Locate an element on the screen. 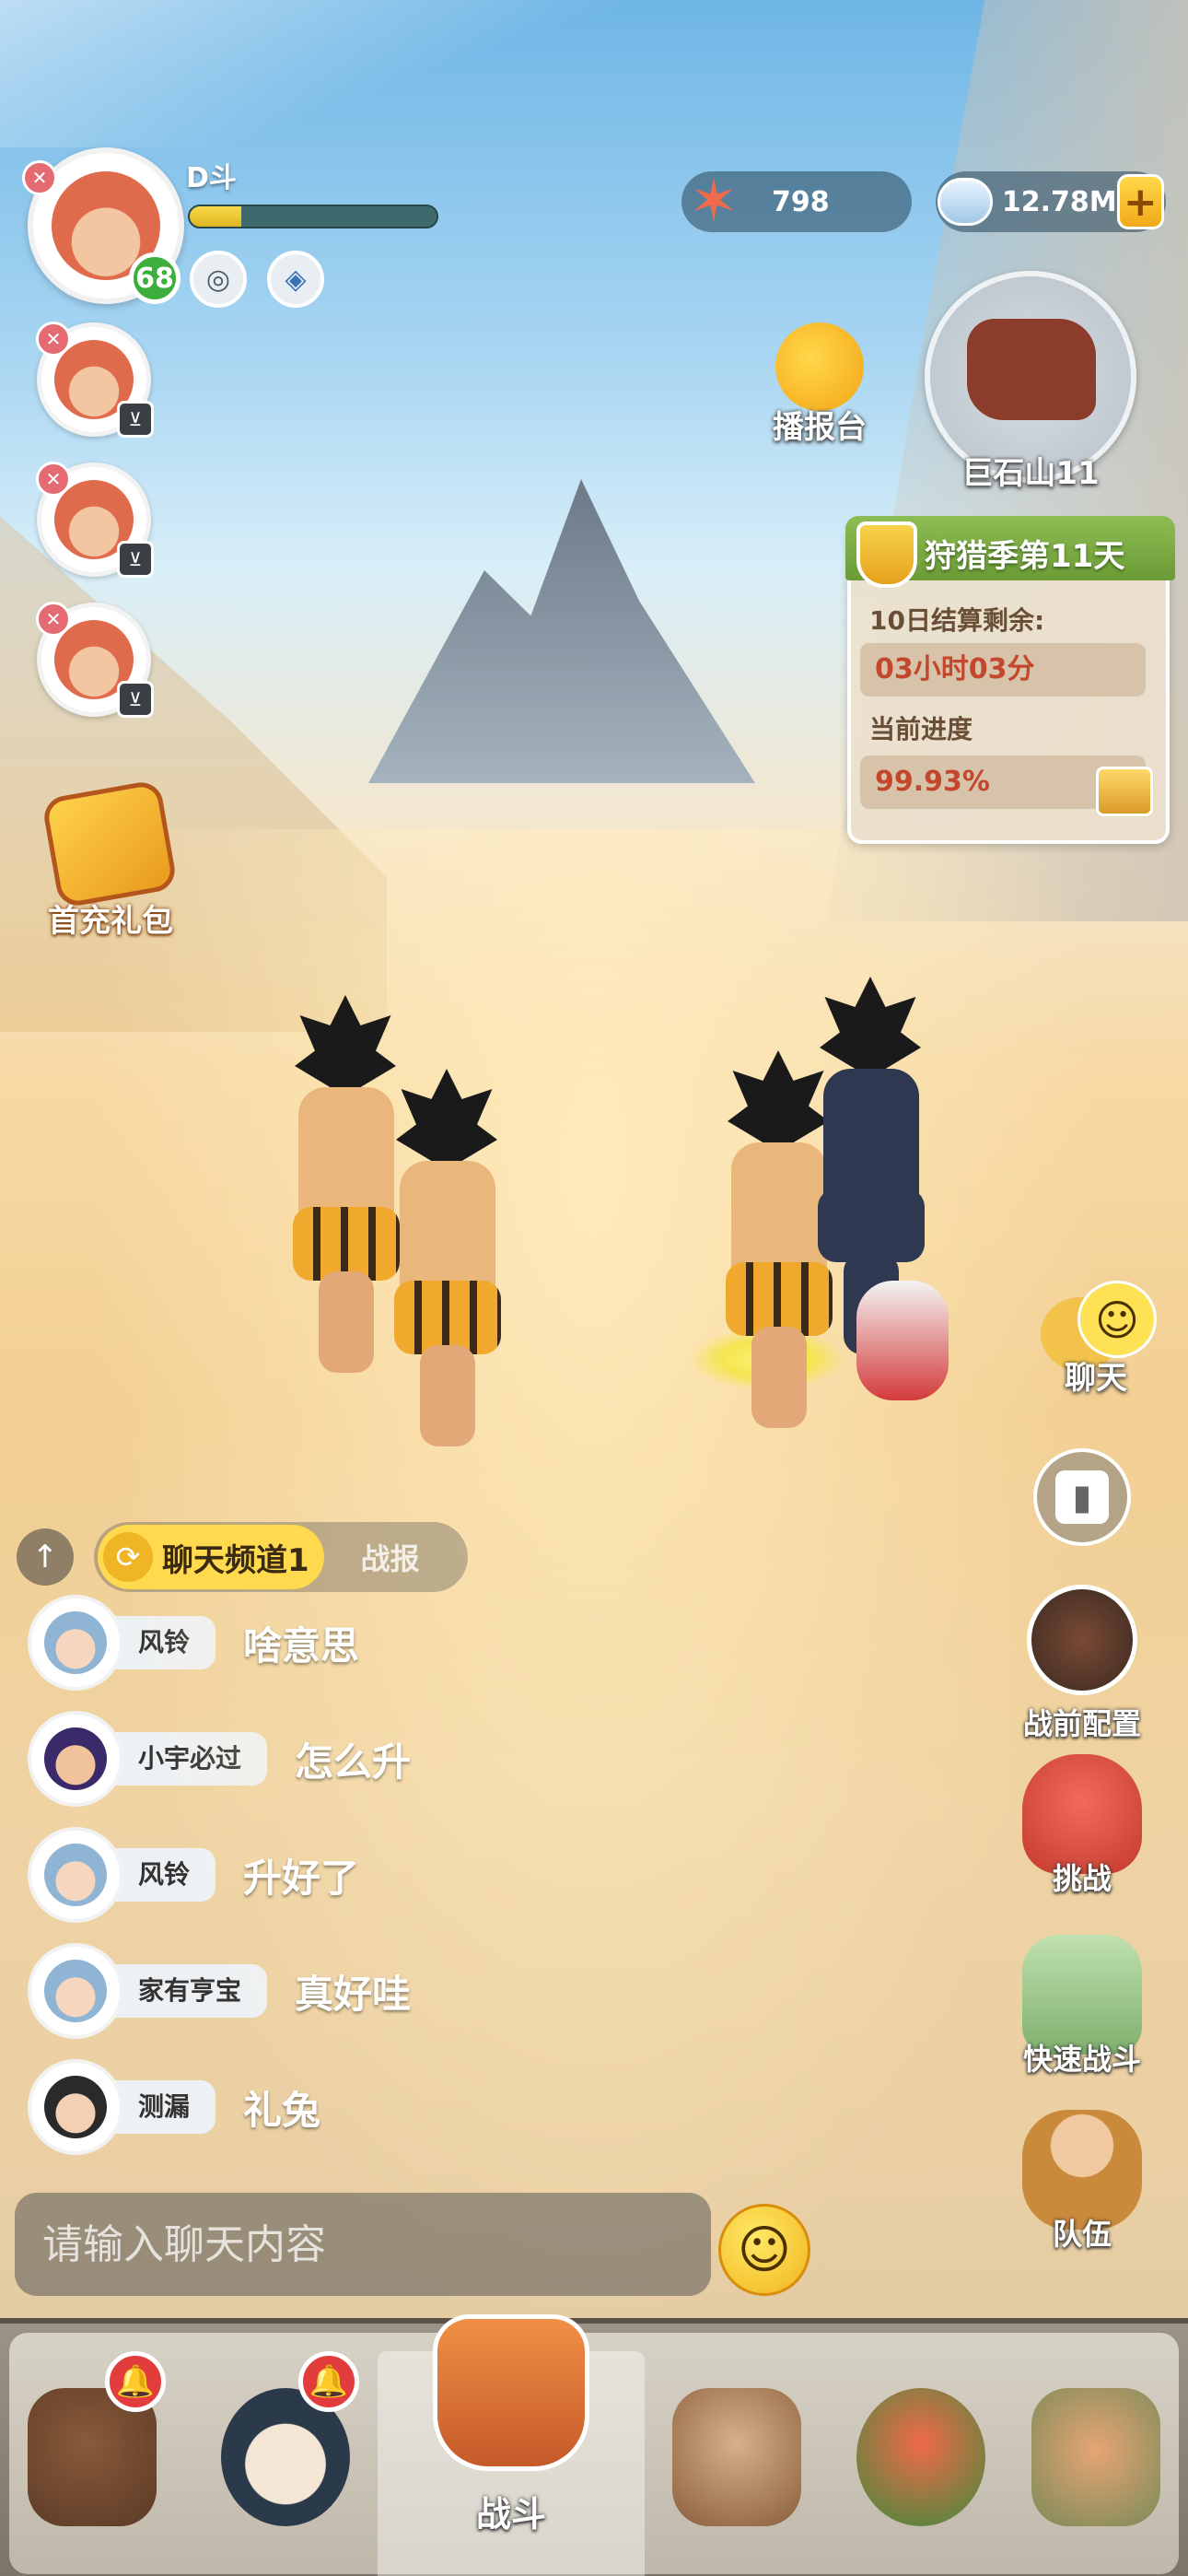 The width and height of the screenshot is (1188, 2576). starfish-icon: ✶ is located at coordinates (714, 202).